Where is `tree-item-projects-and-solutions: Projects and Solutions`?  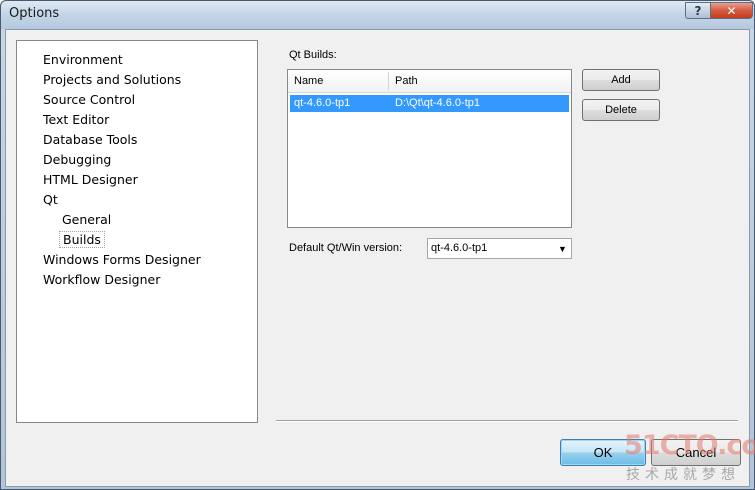
tree-item-projects-and-solutions: Projects and Solutions is located at coordinates (112, 79).